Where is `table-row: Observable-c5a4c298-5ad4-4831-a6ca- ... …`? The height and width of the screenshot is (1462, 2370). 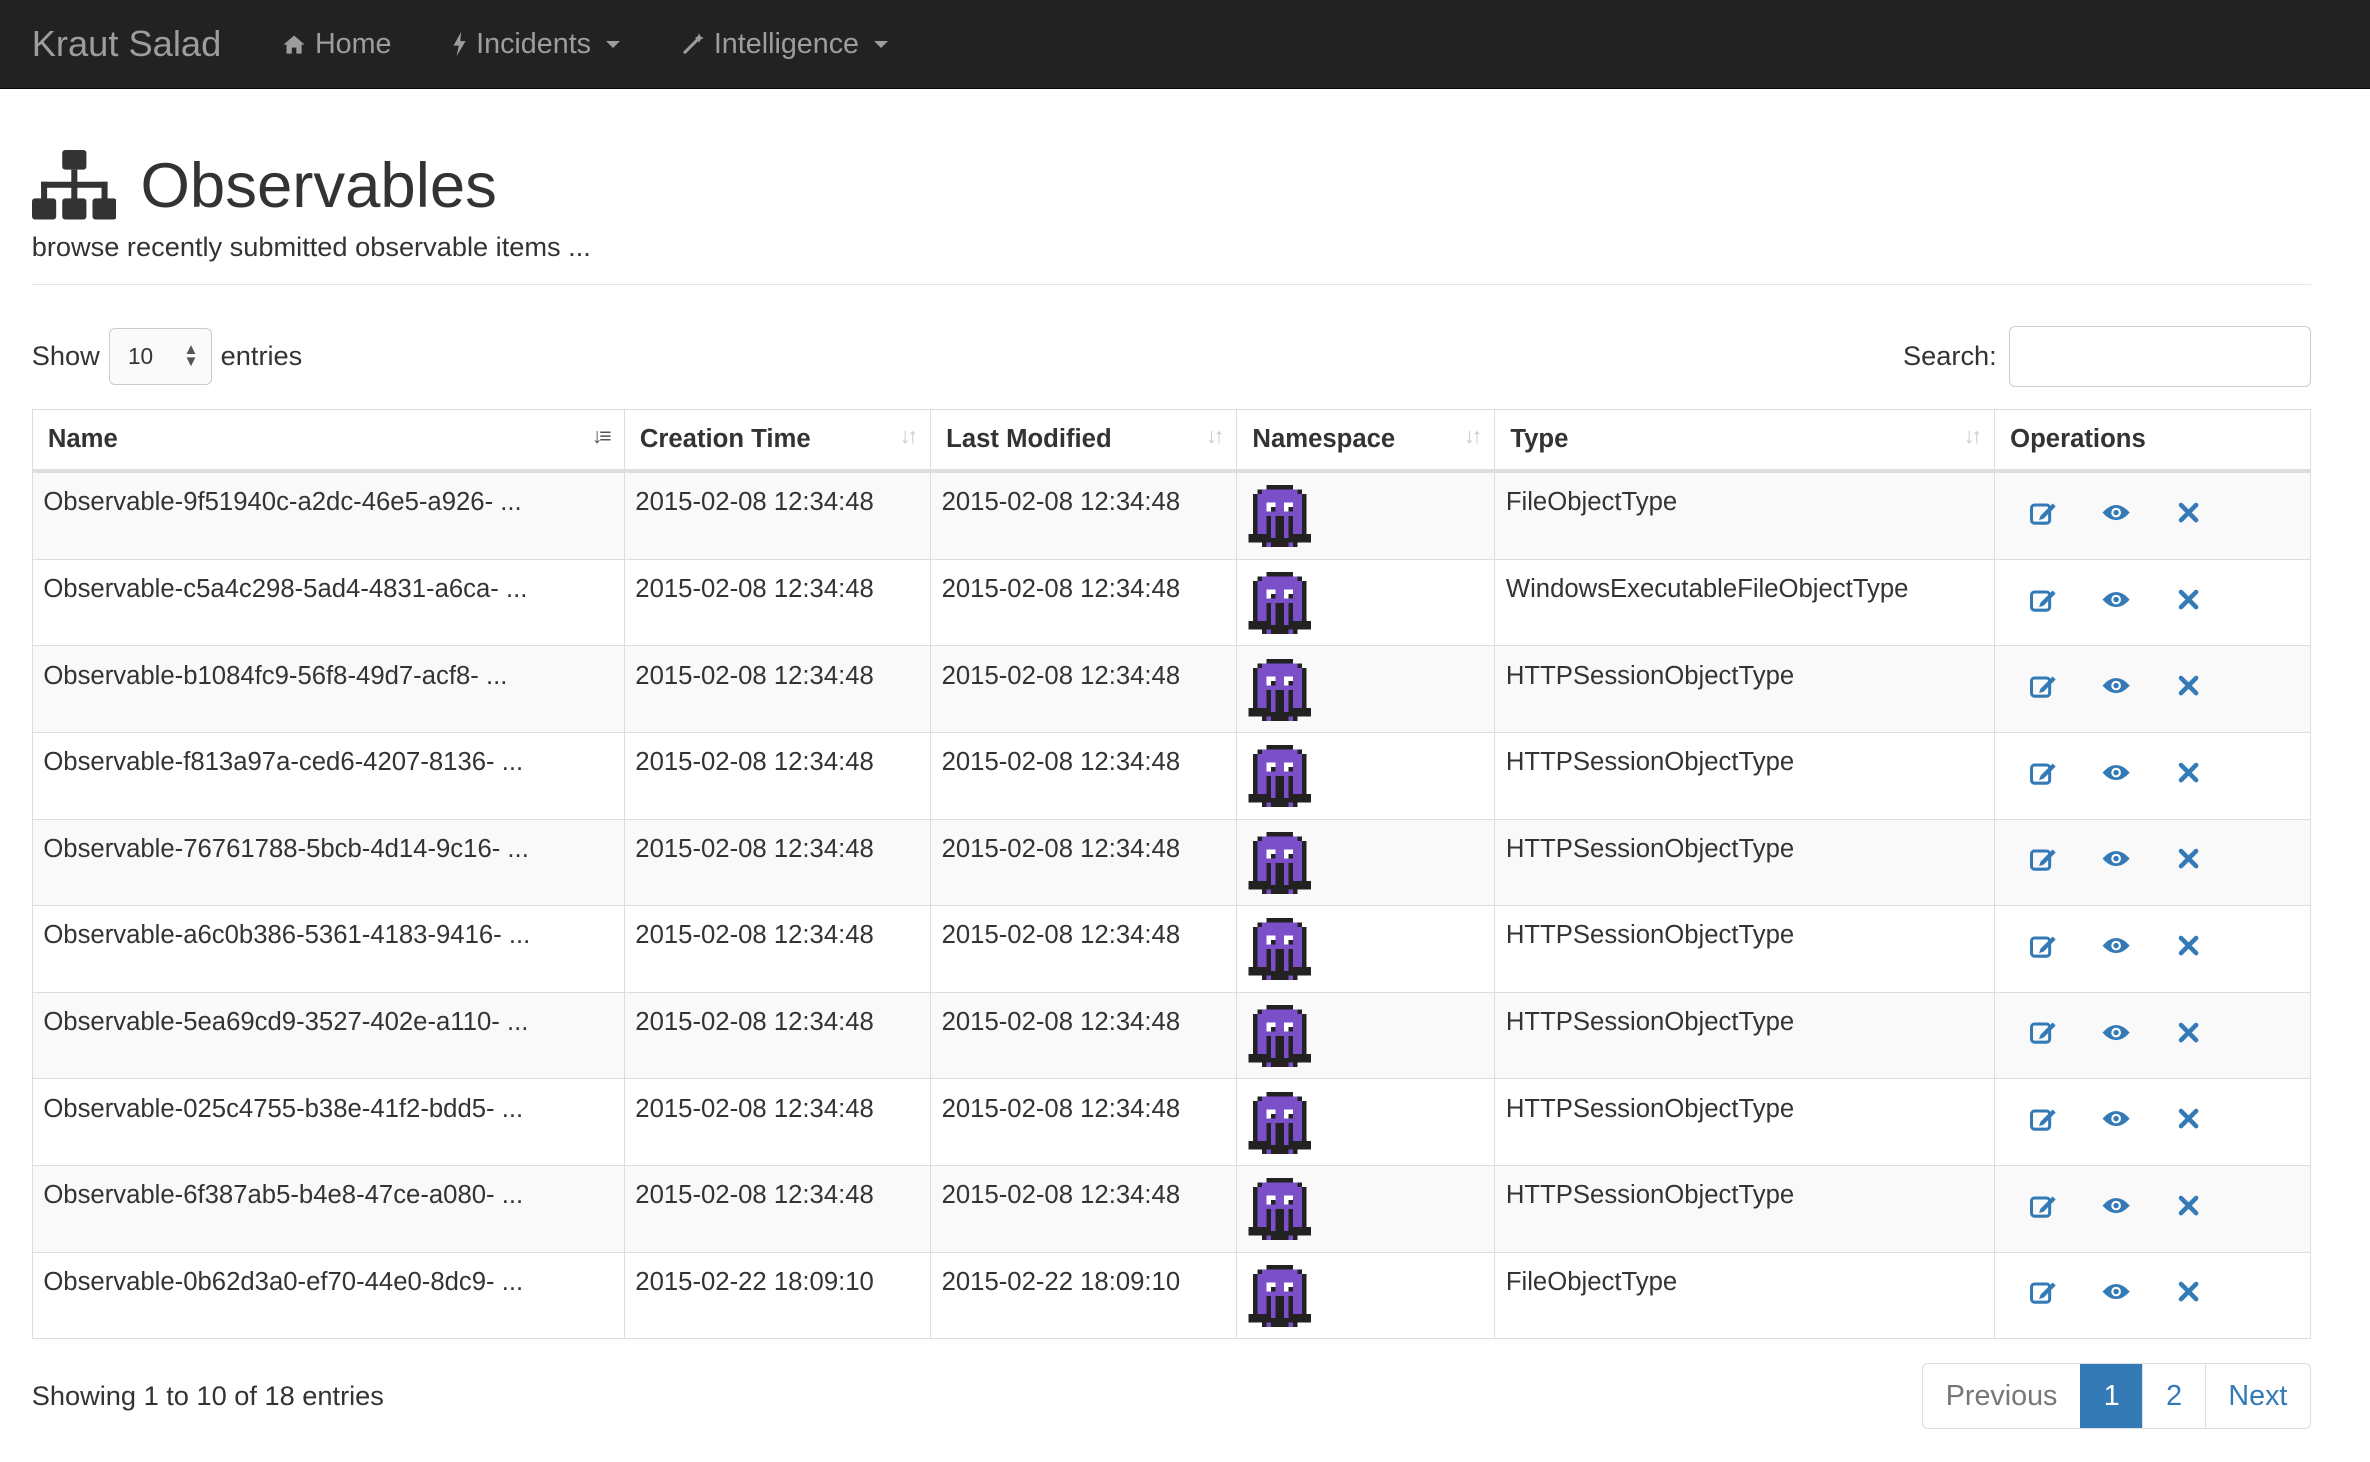 table-row: Observable-c5a4c298-5ad4-4831-a6ca- ... … is located at coordinates (1171, 602).